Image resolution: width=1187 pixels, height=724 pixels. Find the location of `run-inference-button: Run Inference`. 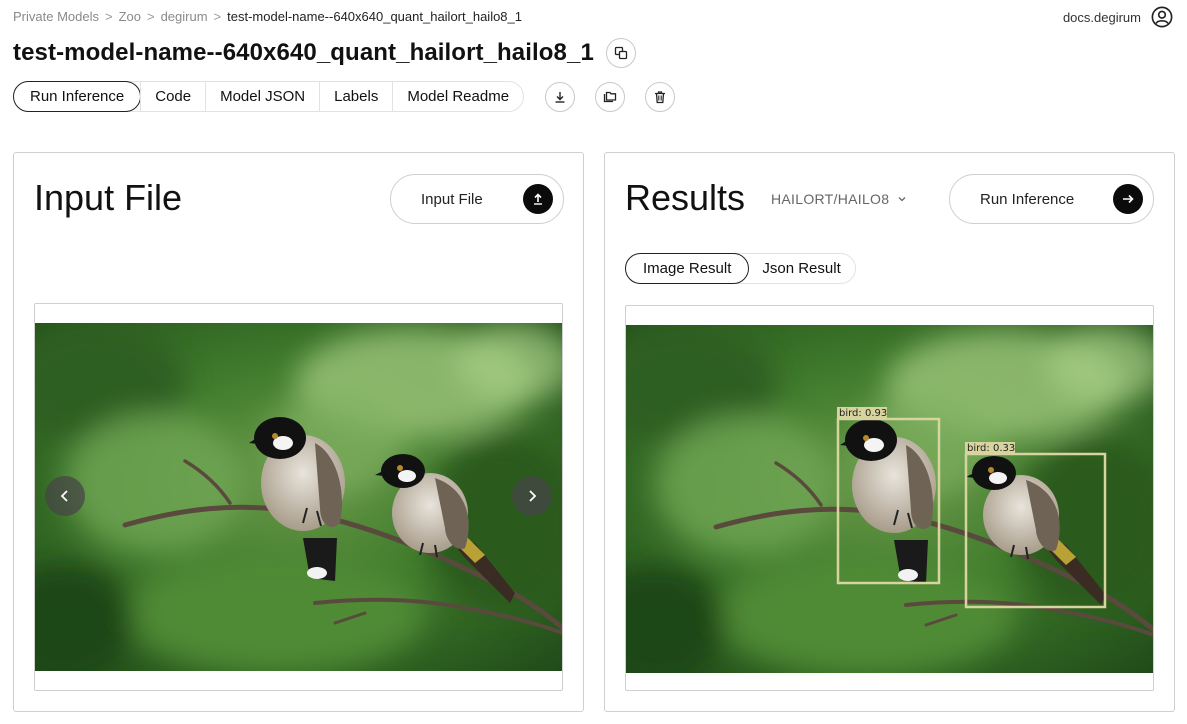

run-inference-button: Run Inference is located at coordinates (1051, 199).